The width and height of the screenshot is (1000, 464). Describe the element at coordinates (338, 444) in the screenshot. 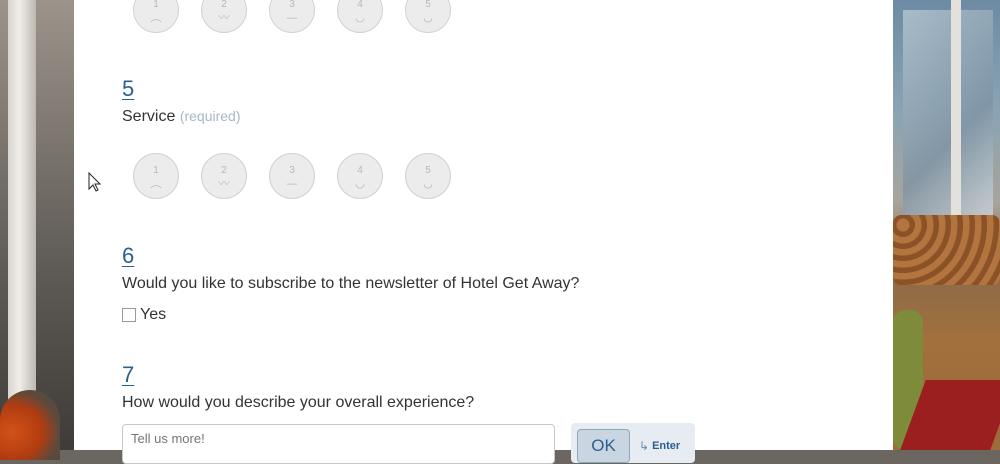

I see `experience-textarea` at that location.